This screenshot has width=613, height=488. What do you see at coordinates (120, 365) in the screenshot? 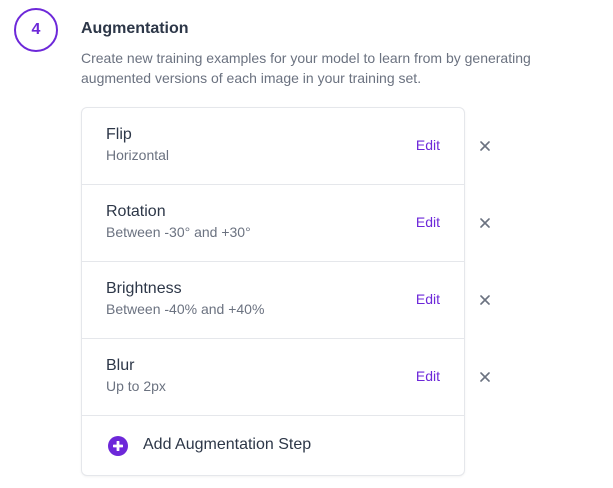
I see `augmentation-title: Blur` at bounding box center [120, 365].